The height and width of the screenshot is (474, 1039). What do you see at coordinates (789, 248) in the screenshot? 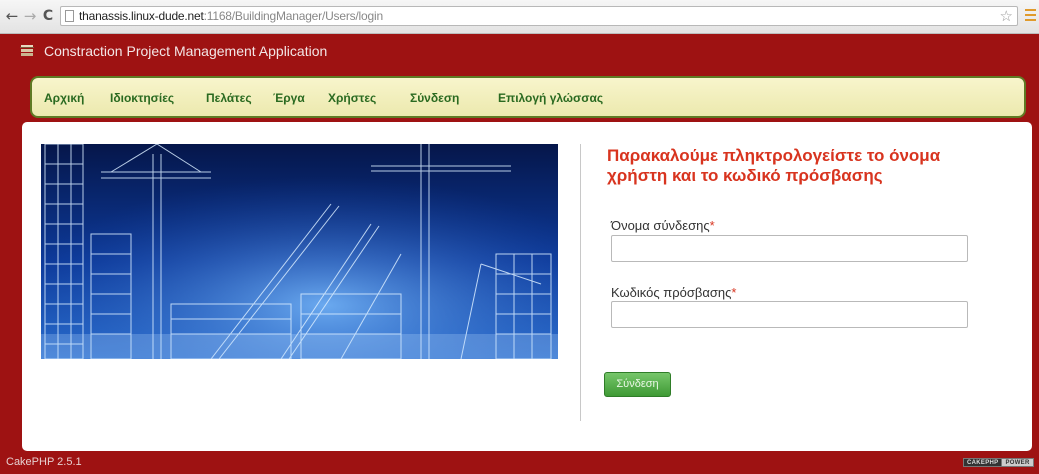
I see `username-input` at bounding box center [789, 248].